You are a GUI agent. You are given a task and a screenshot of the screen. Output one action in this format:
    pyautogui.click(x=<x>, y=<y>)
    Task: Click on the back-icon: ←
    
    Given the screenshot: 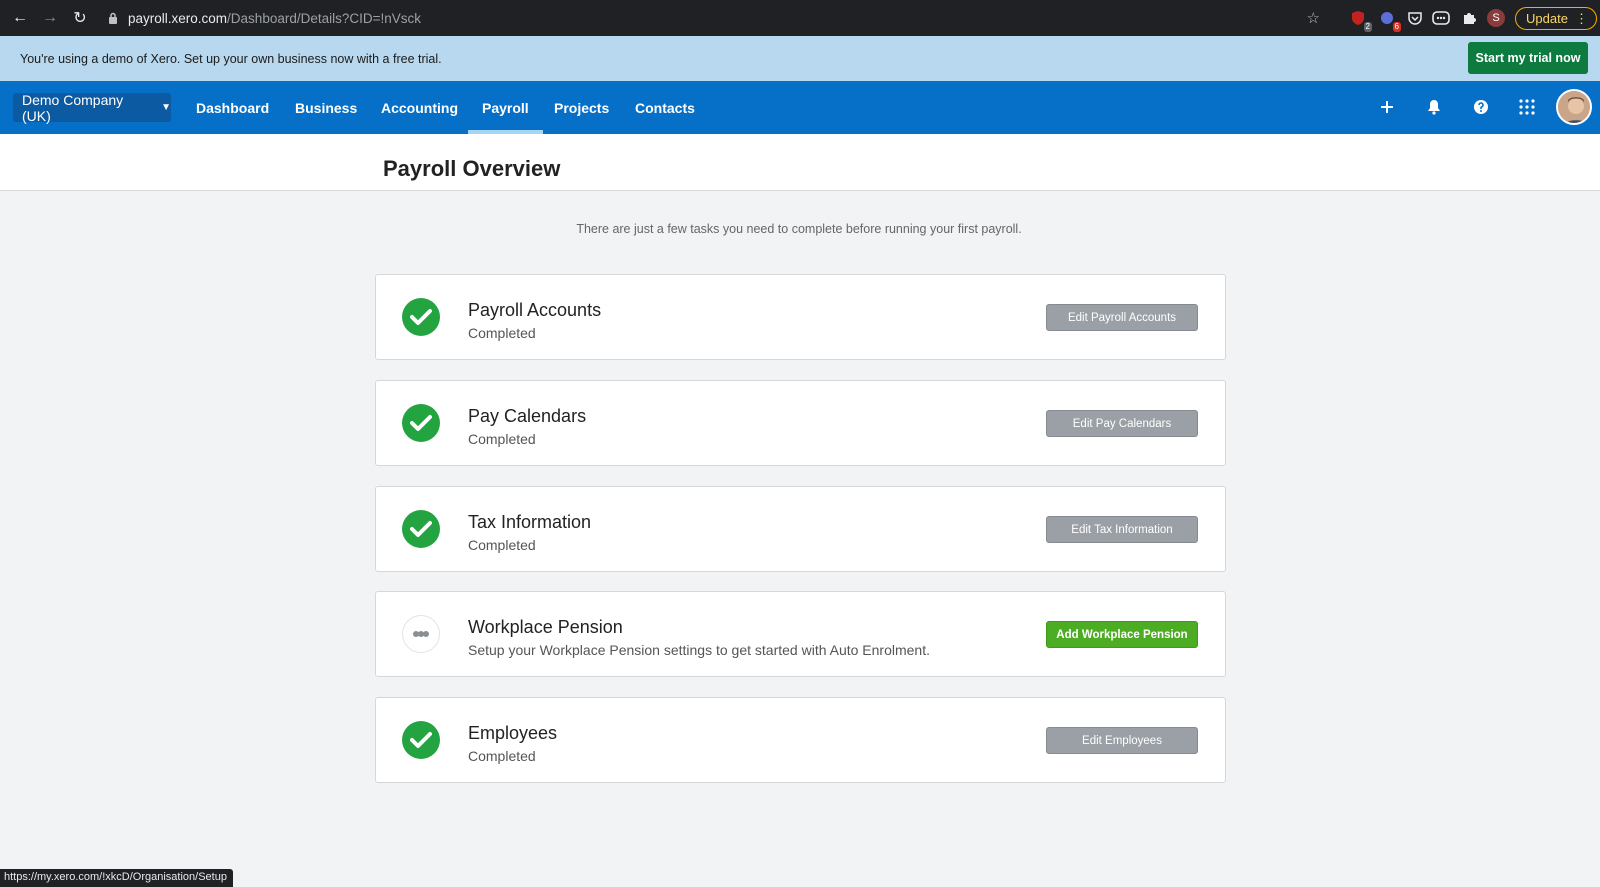 What is the action you would take?
    pyautogui.click(x=20, y=18)
    